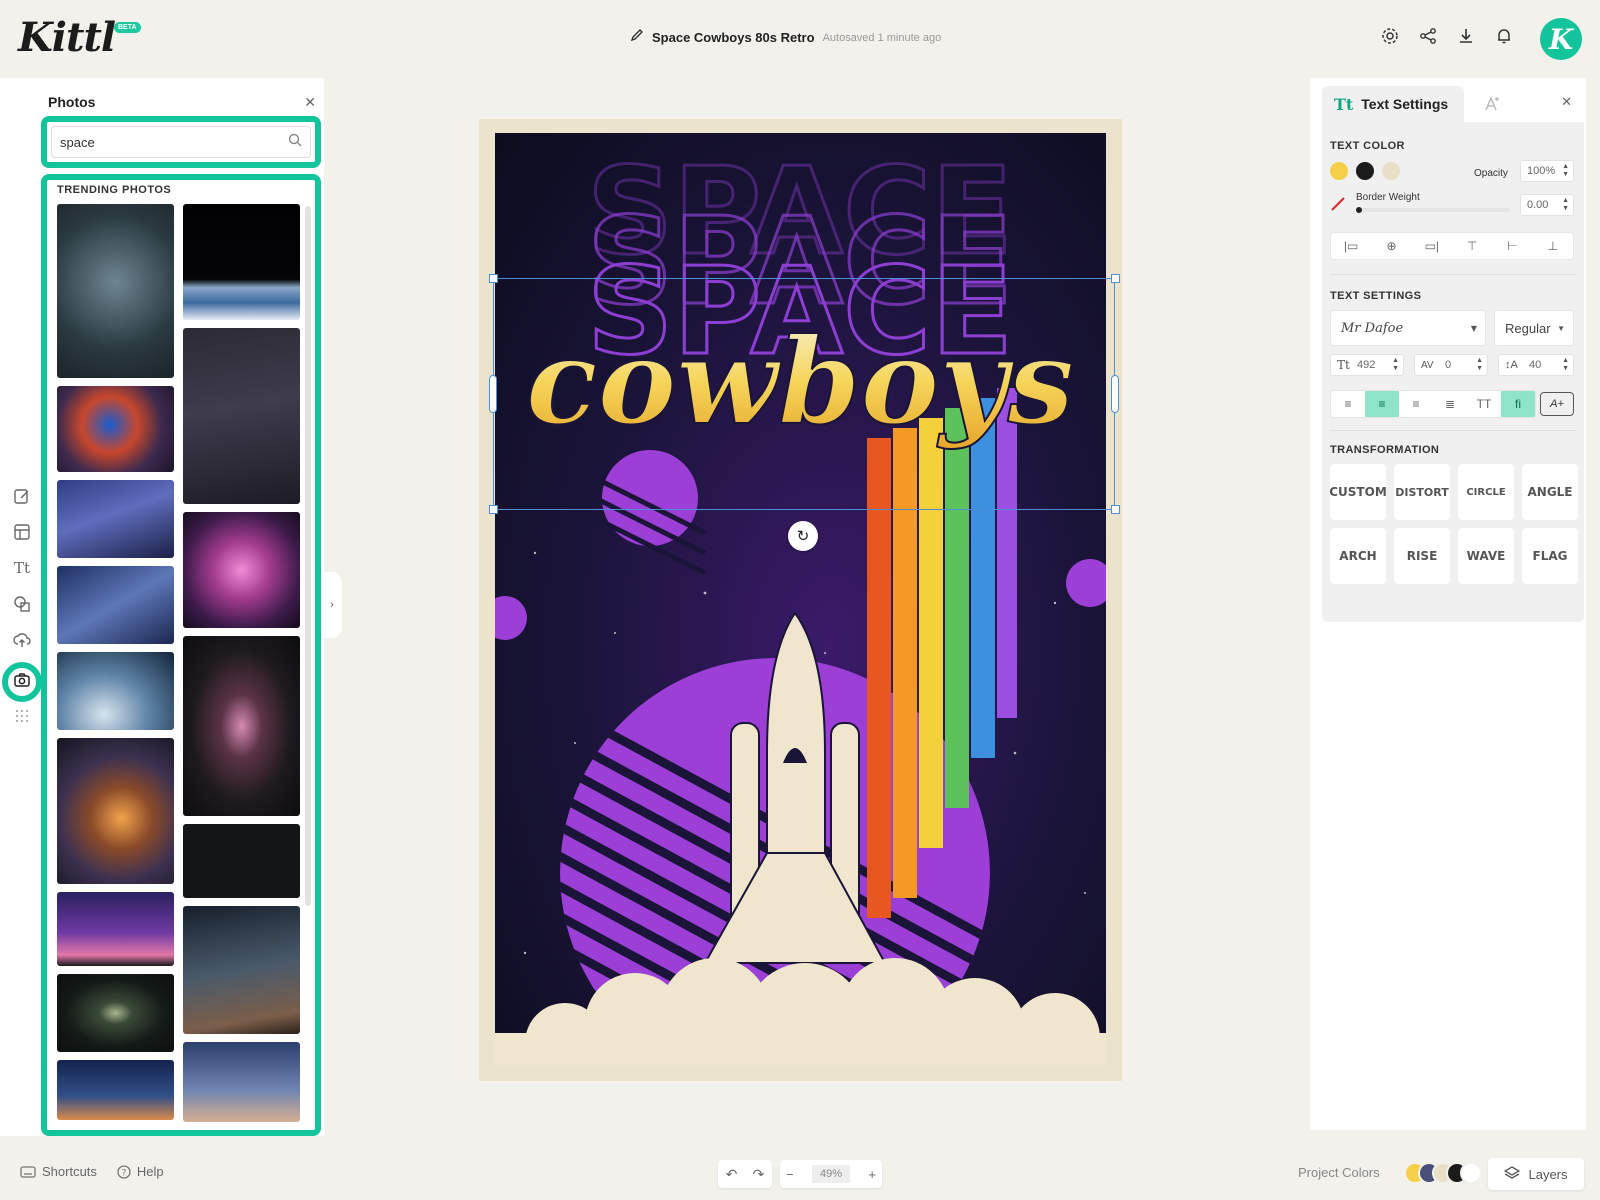 The image size is (1600, 1200). Describe the element at coordinates (1512, 246) in the screenshot. I see `align-middle-v-icon: ⊢` at that location.